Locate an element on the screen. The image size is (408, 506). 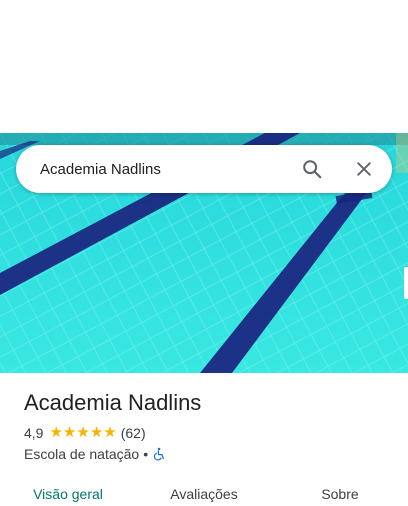
close-button is located at coordinates (364, 169).